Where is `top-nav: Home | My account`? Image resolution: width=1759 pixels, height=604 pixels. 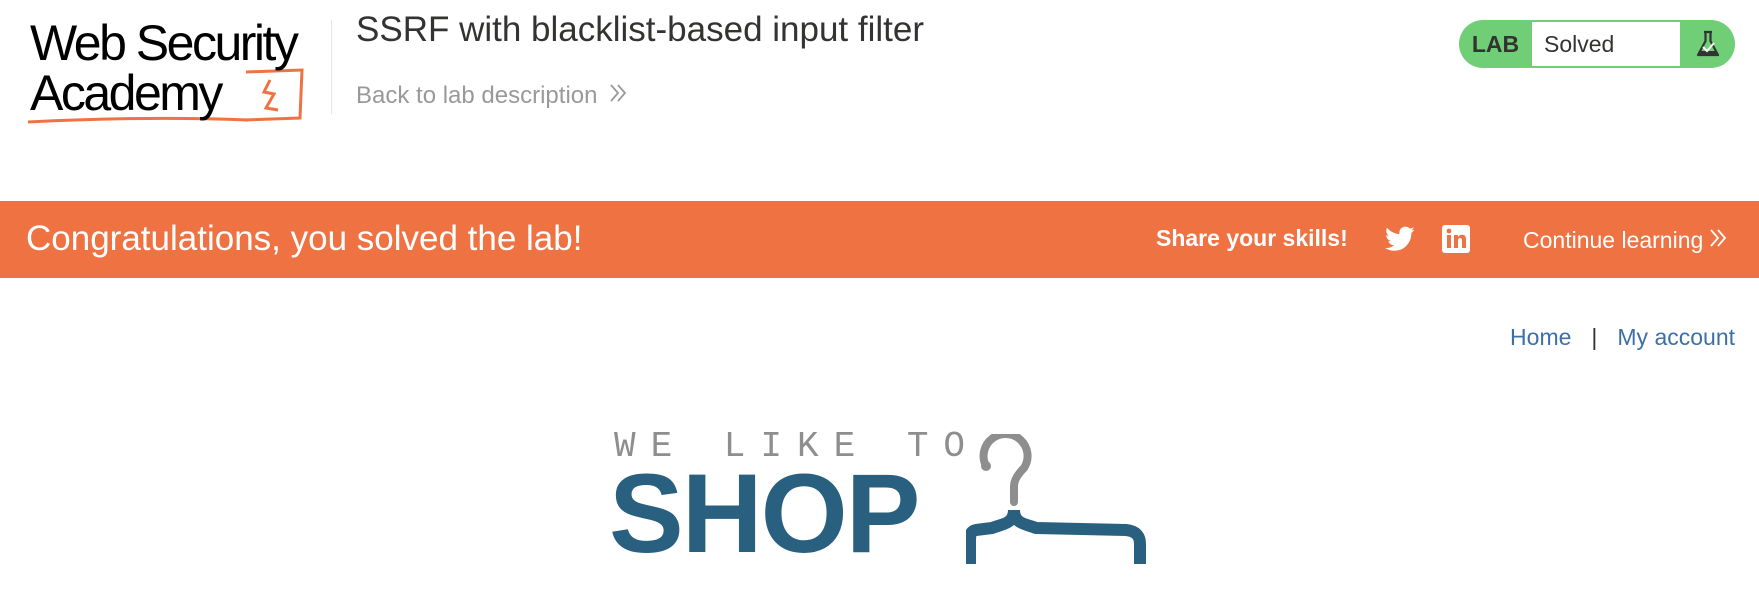 top-nav: Home | My account is located at coordinates (1622, 337).